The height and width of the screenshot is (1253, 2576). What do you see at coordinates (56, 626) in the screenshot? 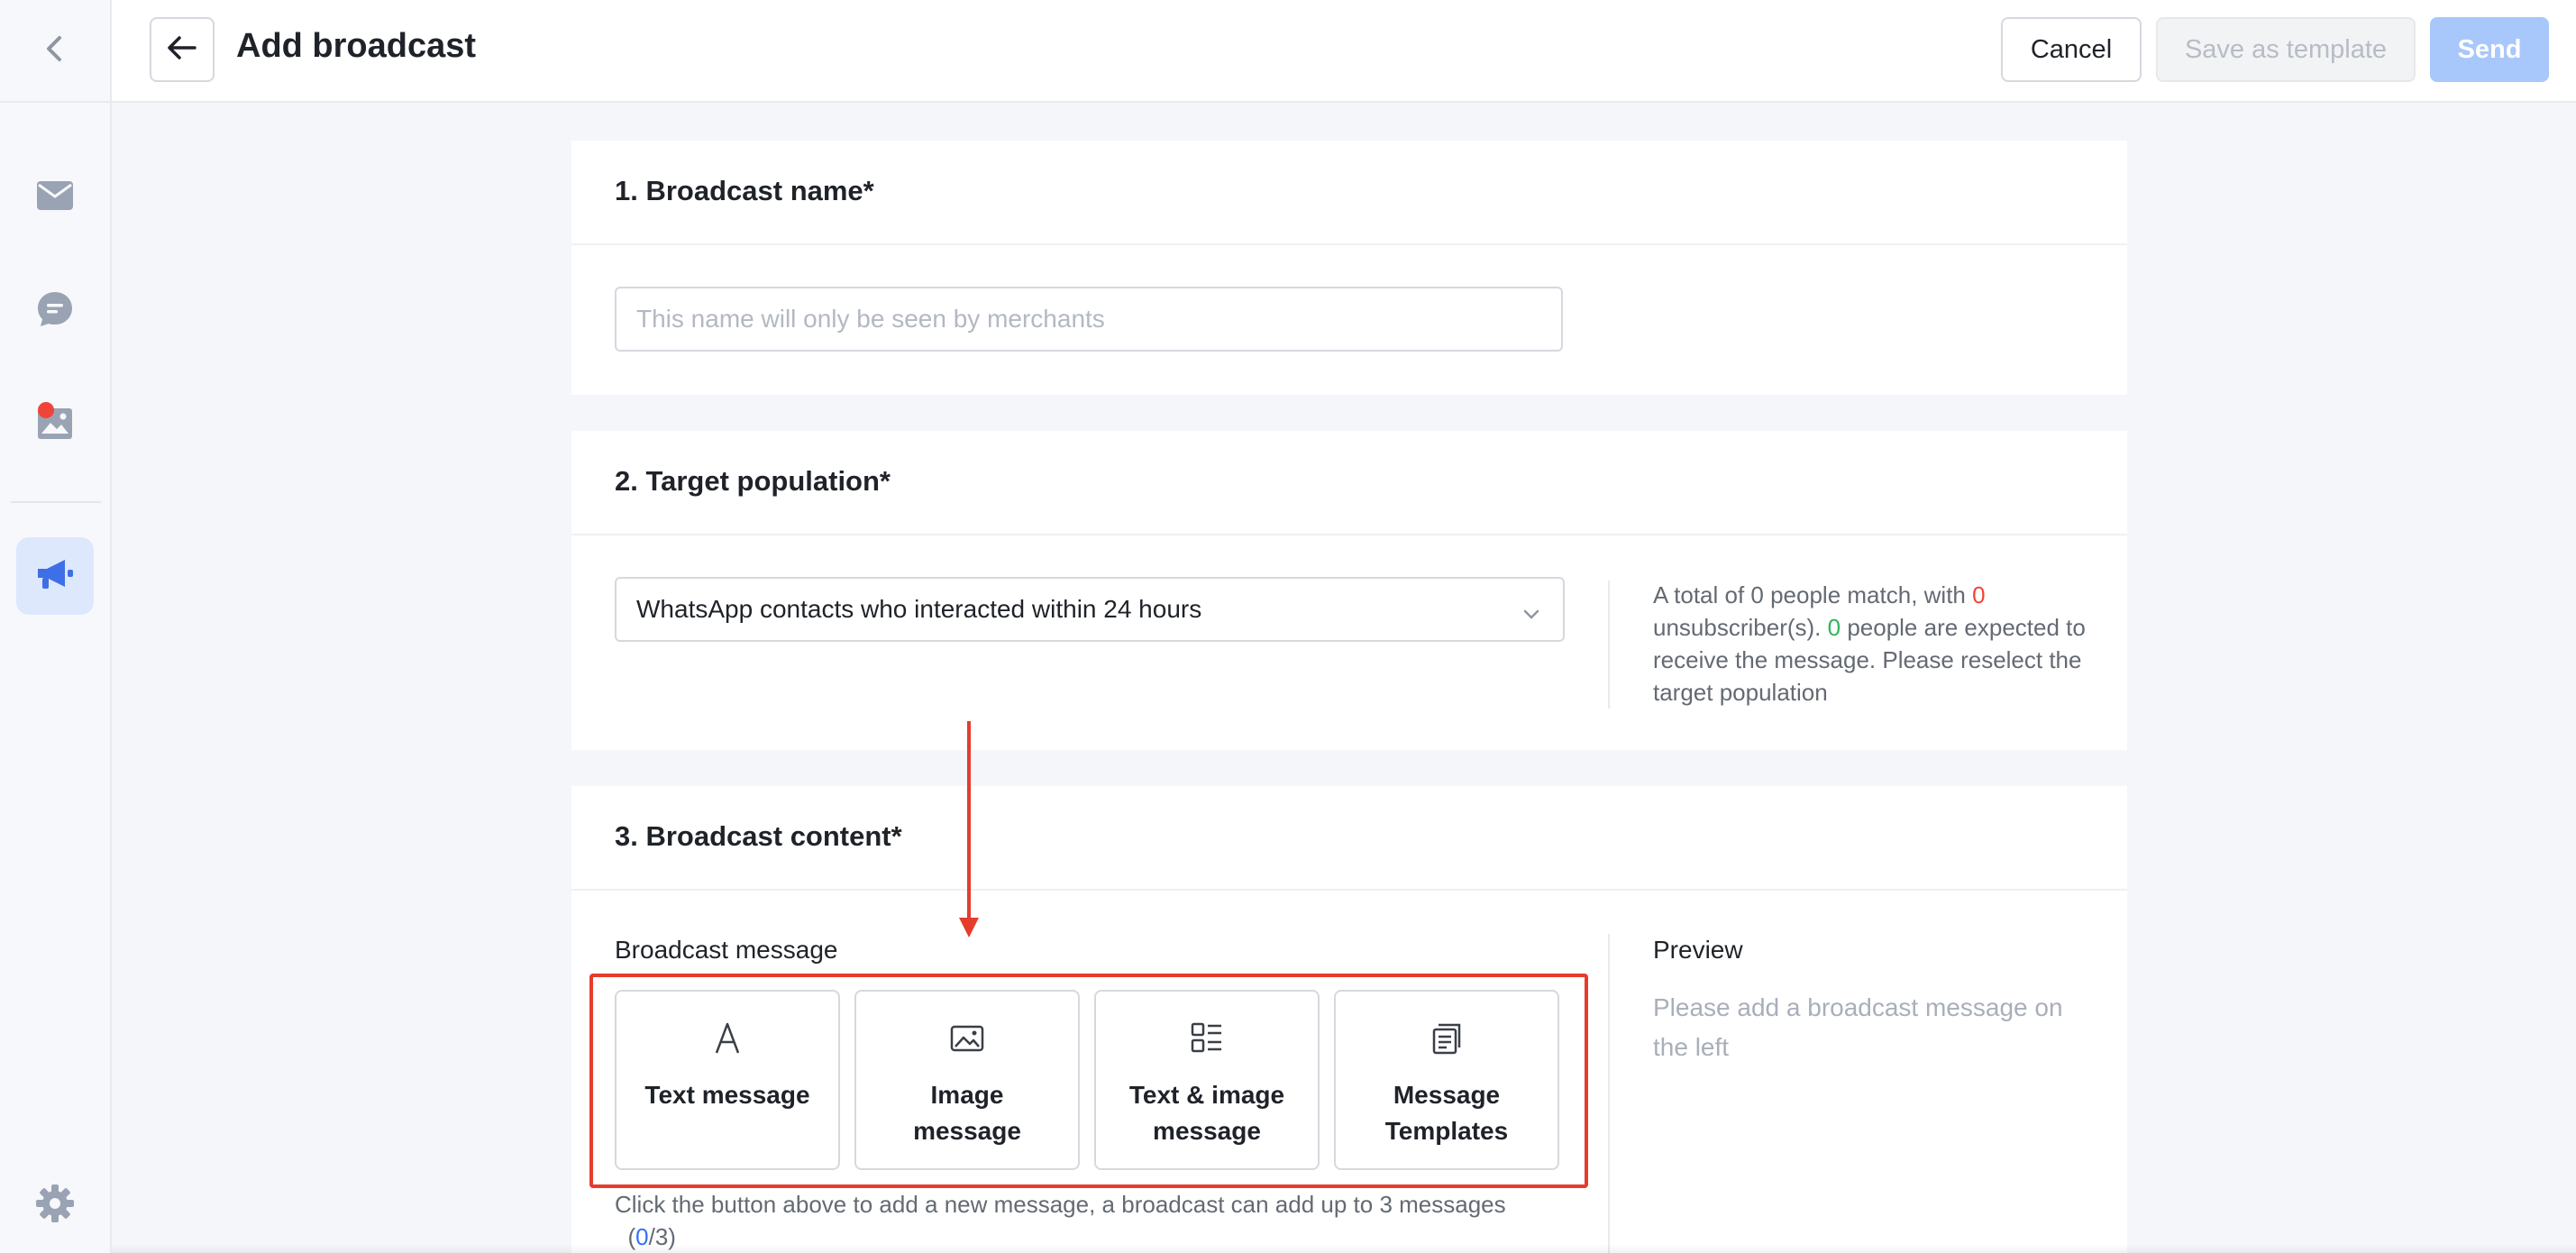
I see `sidebar` at bounding box center [56, 626].